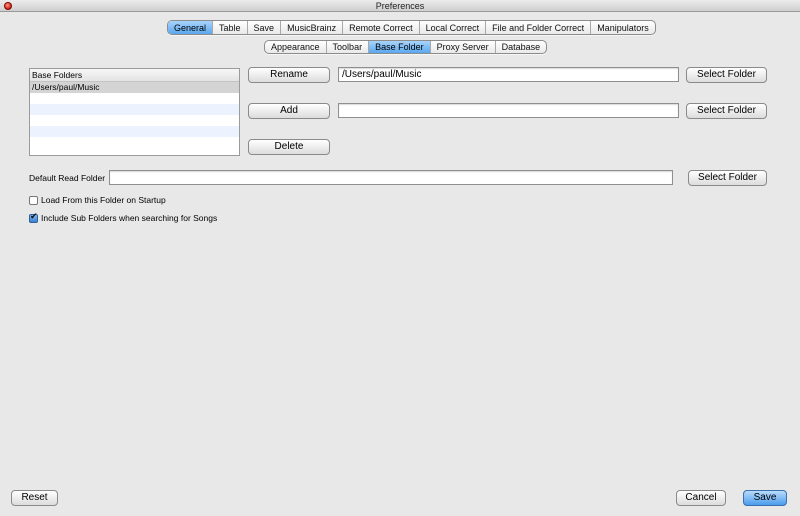 The height and width of the screenshot is (516, 800). Describe the element at coordinates (727, 178) in the screenshot. I see `select-folder-button-3: Select Folder` at that location.